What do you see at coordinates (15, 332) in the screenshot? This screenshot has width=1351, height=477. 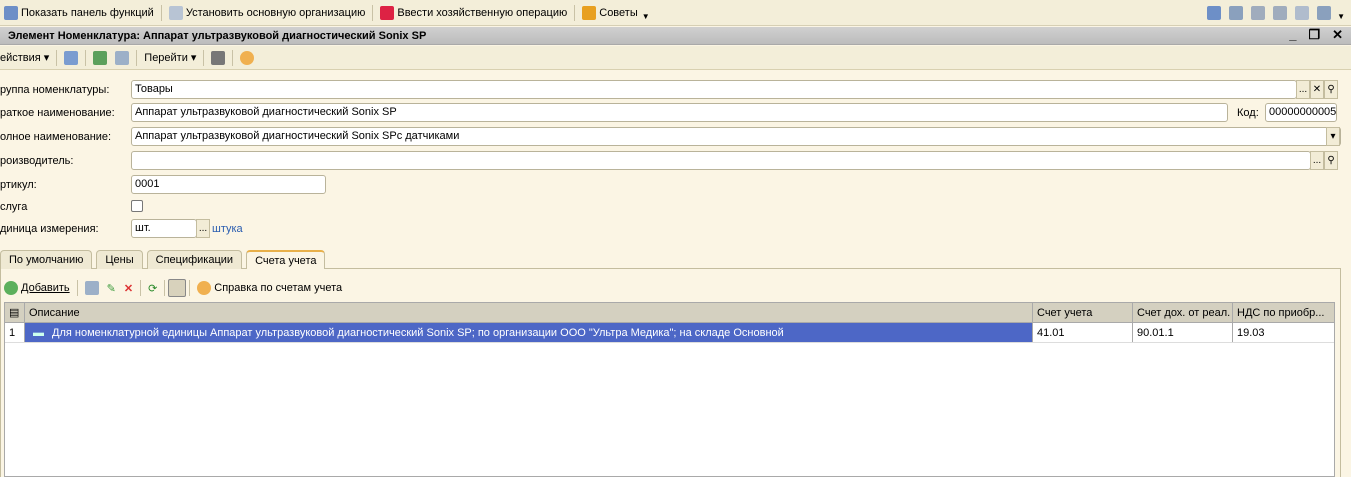 I see `row-number: 1` at bounding box center [15, 332].